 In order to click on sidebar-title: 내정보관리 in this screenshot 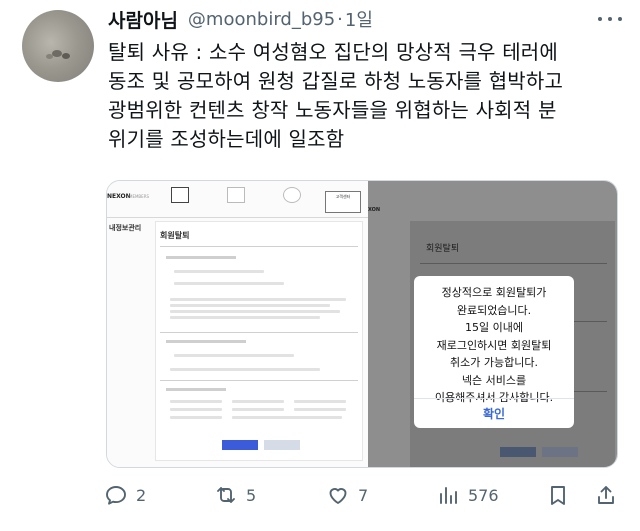, I will do `click(125, 228)`.